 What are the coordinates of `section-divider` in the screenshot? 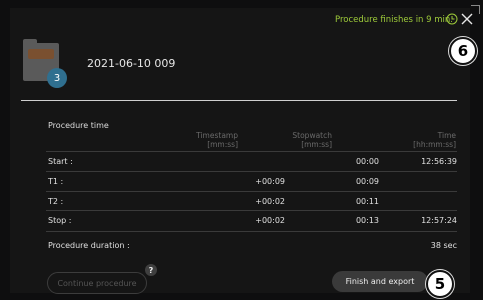 It's located at (239, 100).